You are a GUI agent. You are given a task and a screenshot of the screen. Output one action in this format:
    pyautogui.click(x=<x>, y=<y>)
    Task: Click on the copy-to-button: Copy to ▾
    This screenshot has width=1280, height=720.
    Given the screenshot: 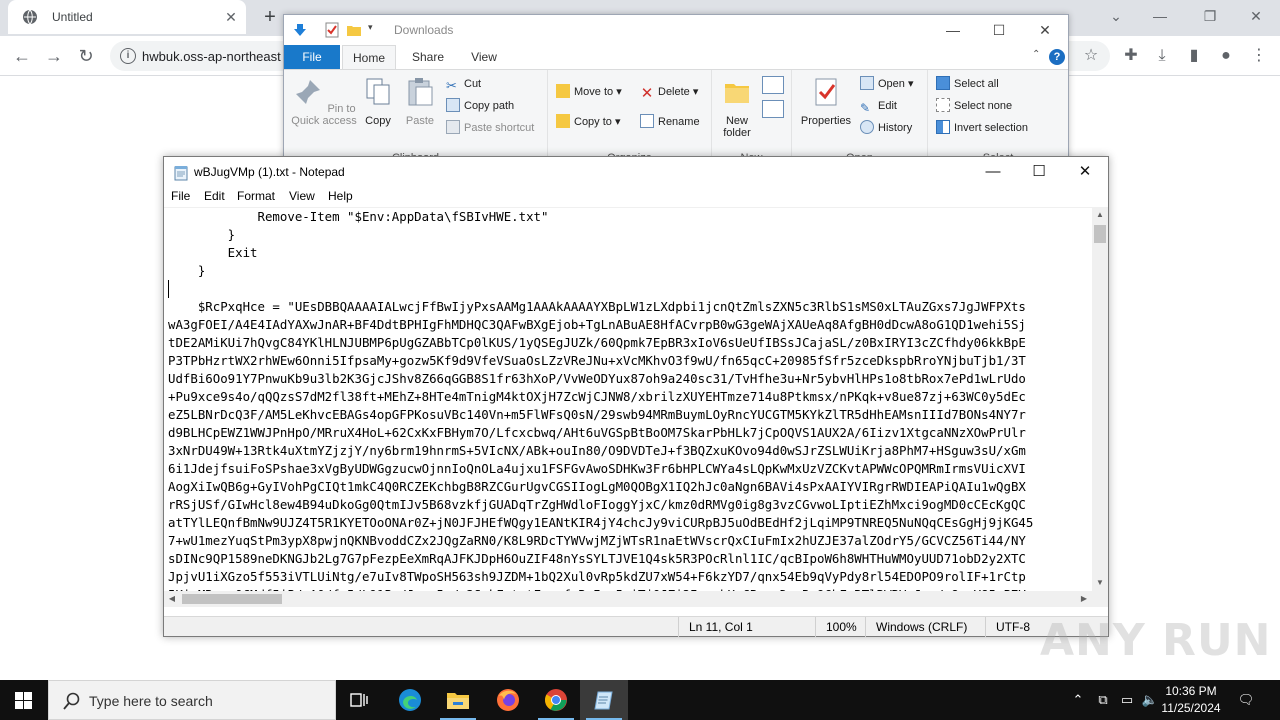 What is the action you would take?
    pyautogui.click(x=588, y=122)
    